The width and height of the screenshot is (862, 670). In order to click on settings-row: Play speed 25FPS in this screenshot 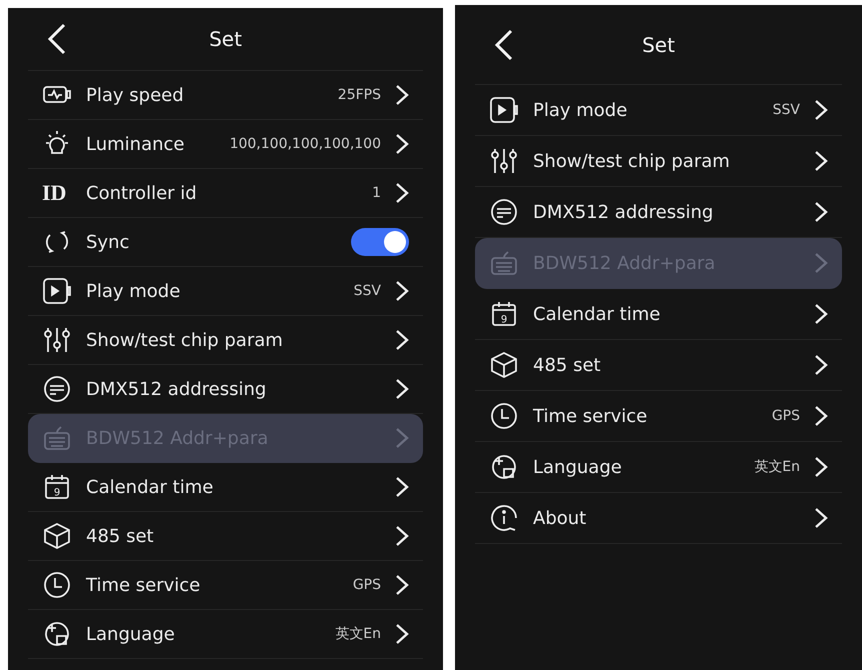, I will do `click(225, 95)`.